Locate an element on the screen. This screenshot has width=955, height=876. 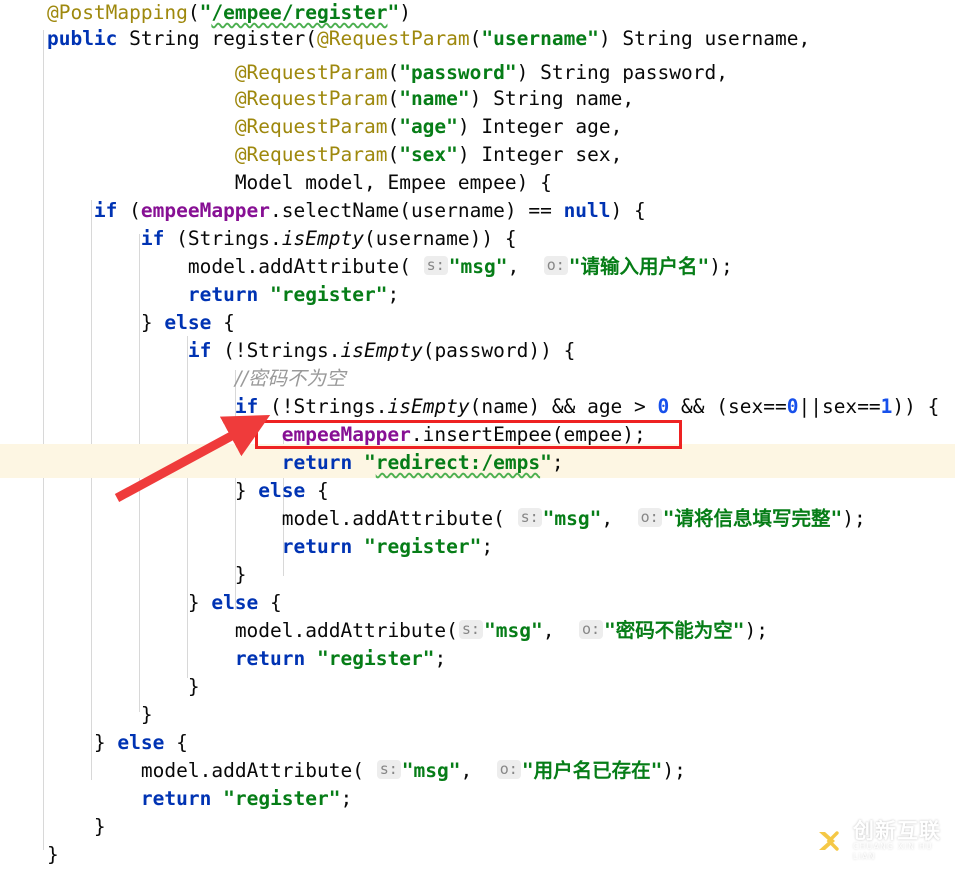
token-number: 1 is located at coordinates (886, 406).